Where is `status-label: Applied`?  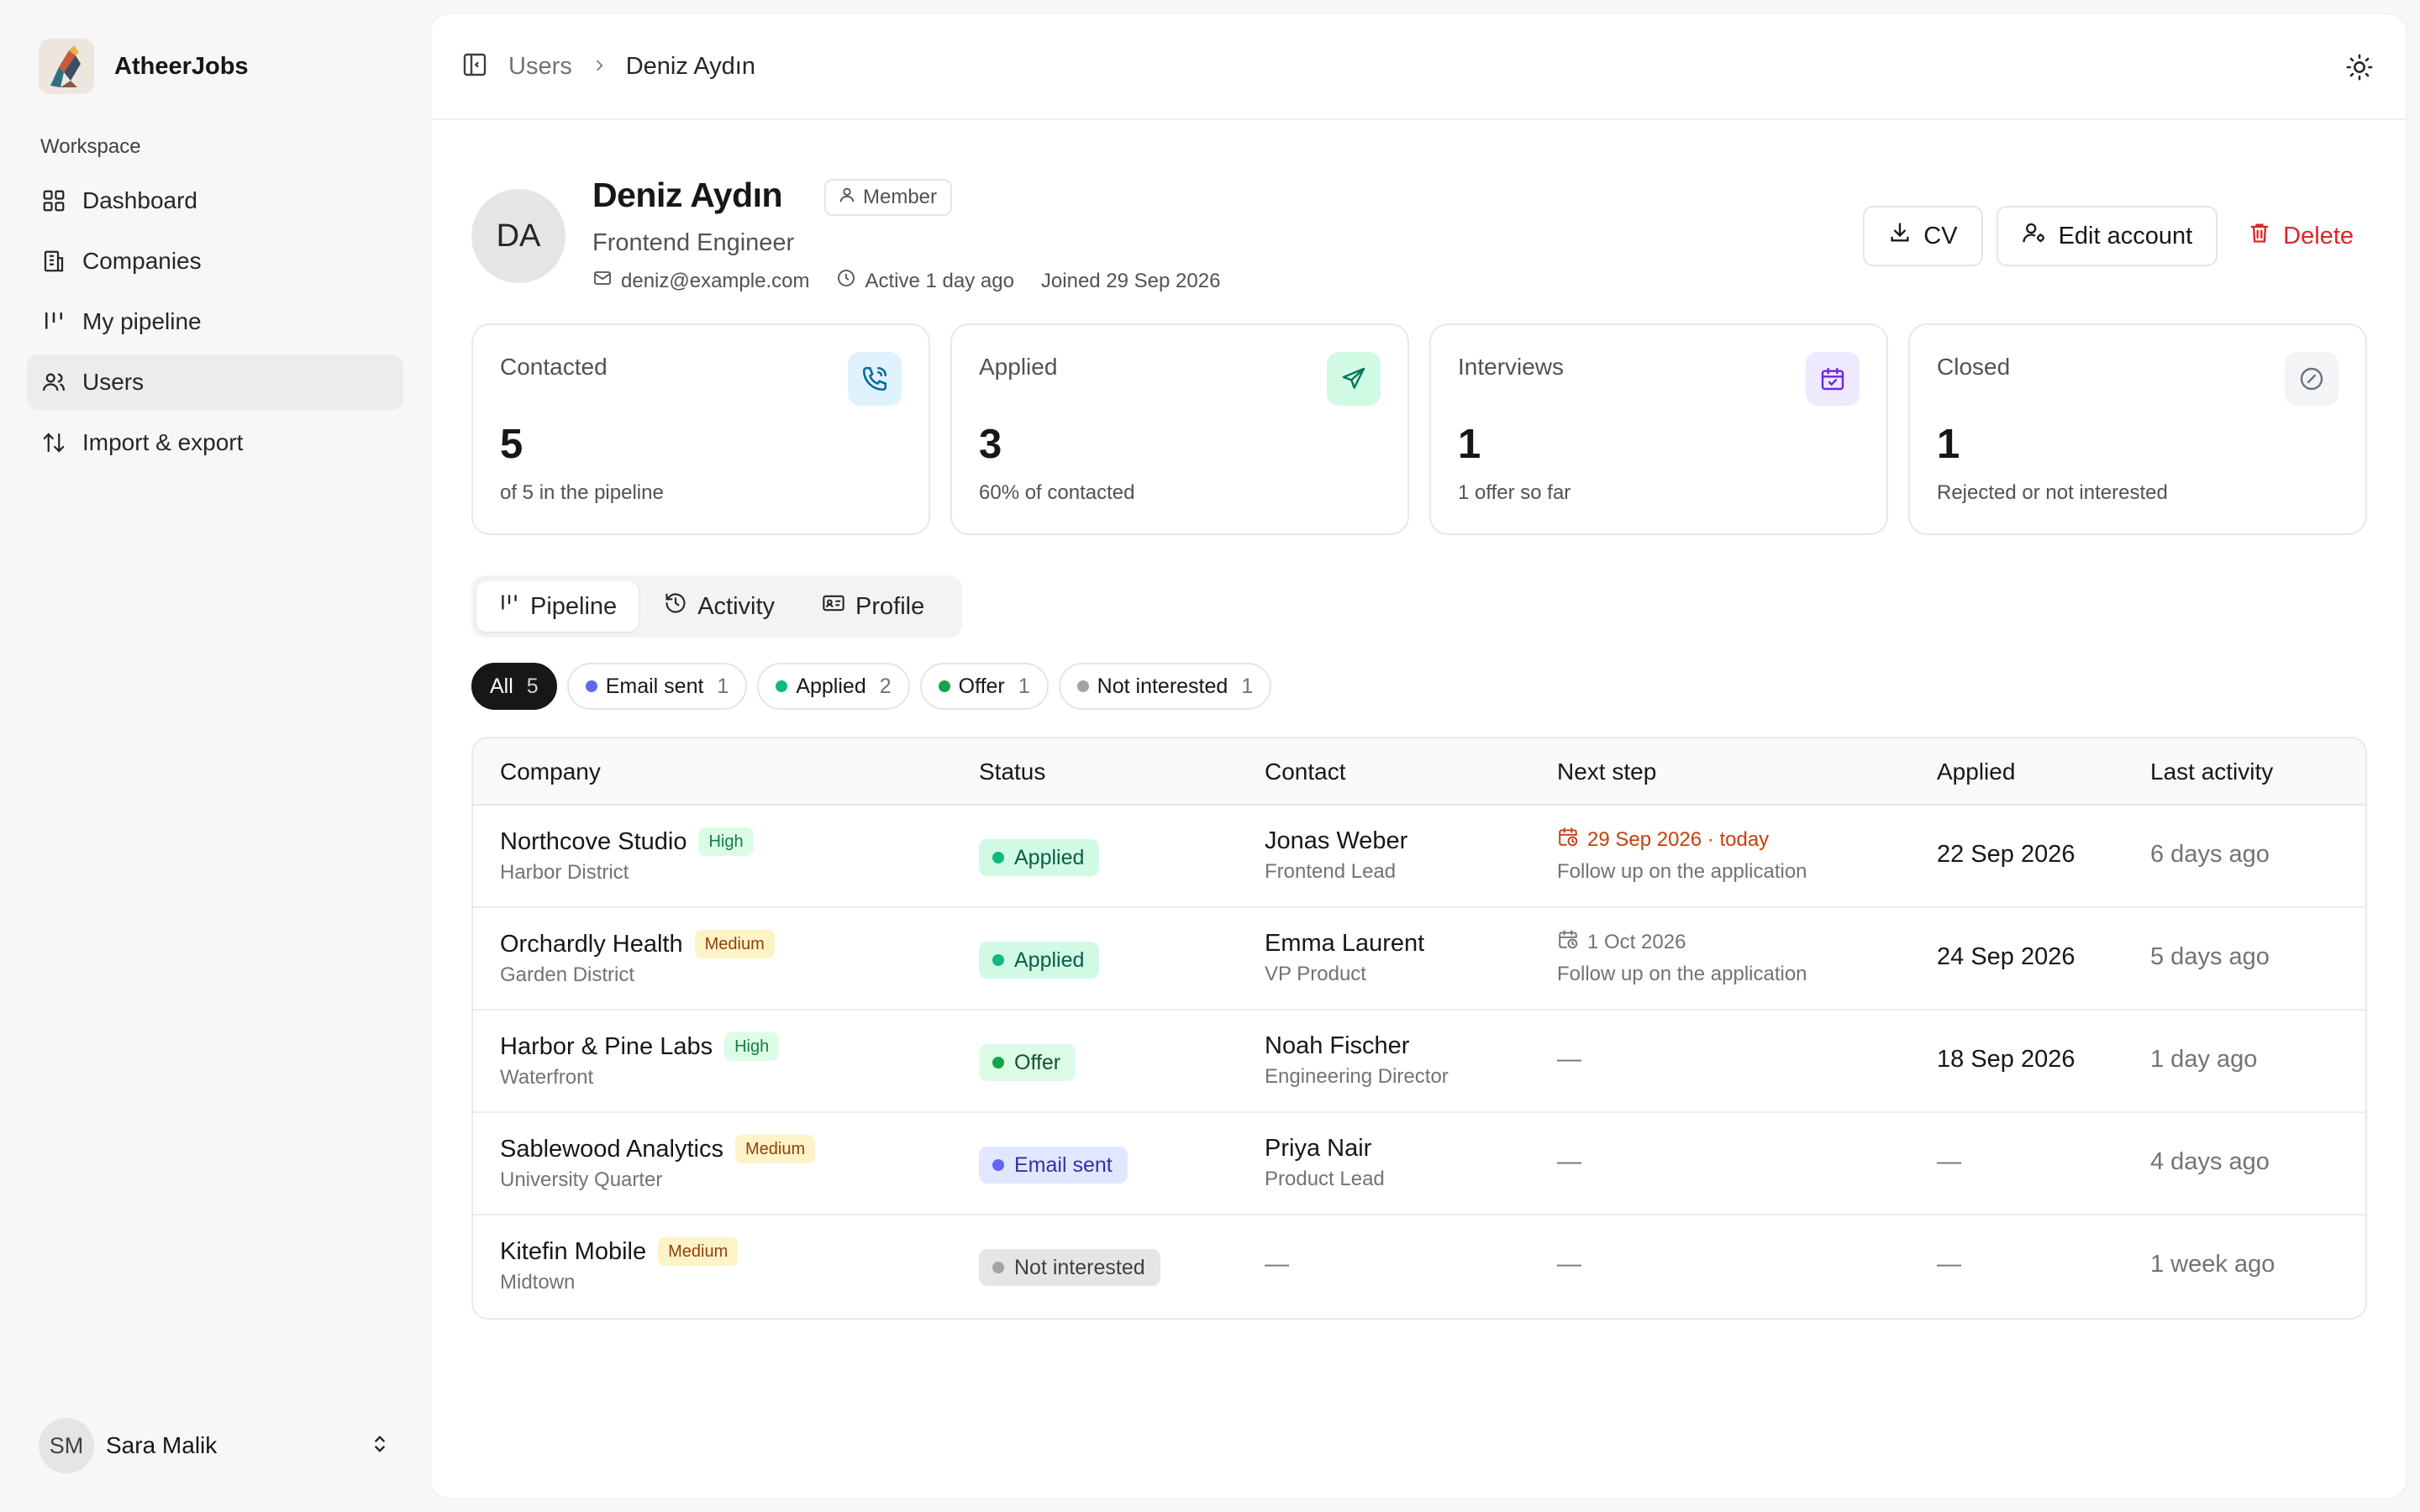 status-label: Applied is located at coordinates (1049, 857).